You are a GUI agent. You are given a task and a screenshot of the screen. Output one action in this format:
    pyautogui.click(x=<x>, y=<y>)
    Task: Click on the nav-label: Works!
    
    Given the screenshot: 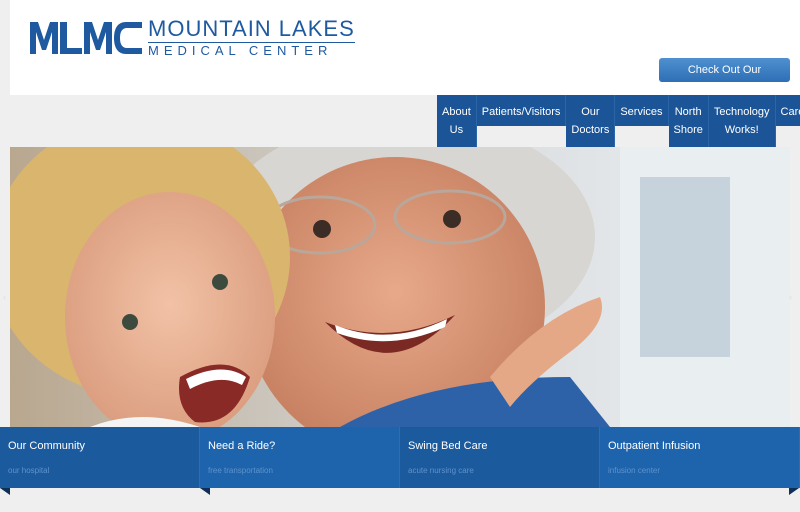 What is the action you would take?
    pyautogui.click(x=741, y=130)
    